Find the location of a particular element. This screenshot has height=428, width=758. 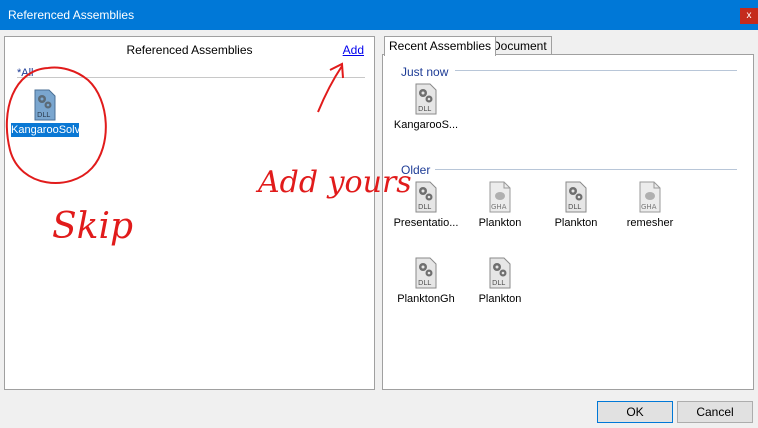

annotation-skip: Skip is located at coordinates (92, 226).